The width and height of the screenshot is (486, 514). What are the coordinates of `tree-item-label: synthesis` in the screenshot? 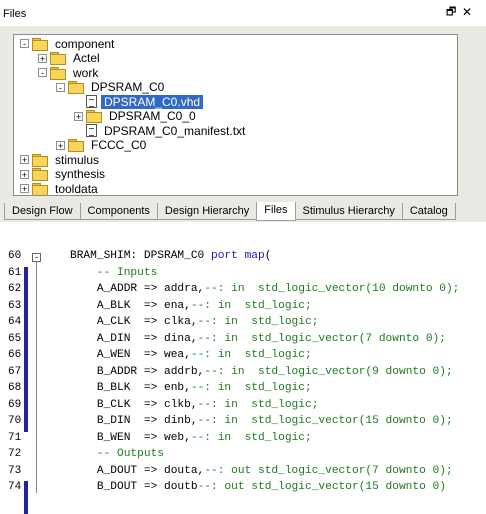 It's located at (80, 174).